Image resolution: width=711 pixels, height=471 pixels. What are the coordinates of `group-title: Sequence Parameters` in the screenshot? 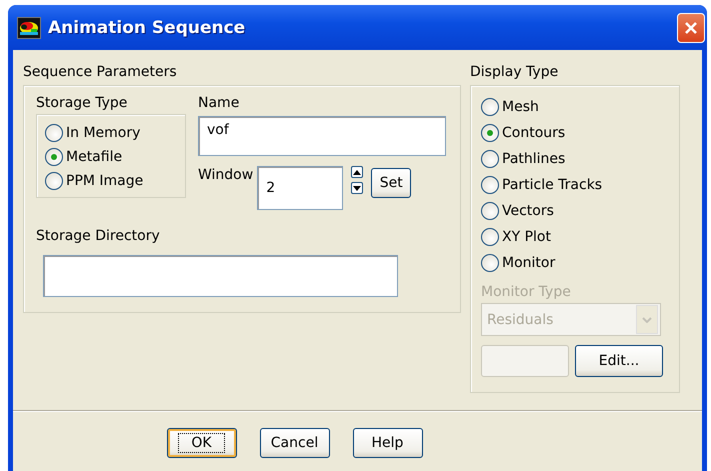 It's located at (100, 72).